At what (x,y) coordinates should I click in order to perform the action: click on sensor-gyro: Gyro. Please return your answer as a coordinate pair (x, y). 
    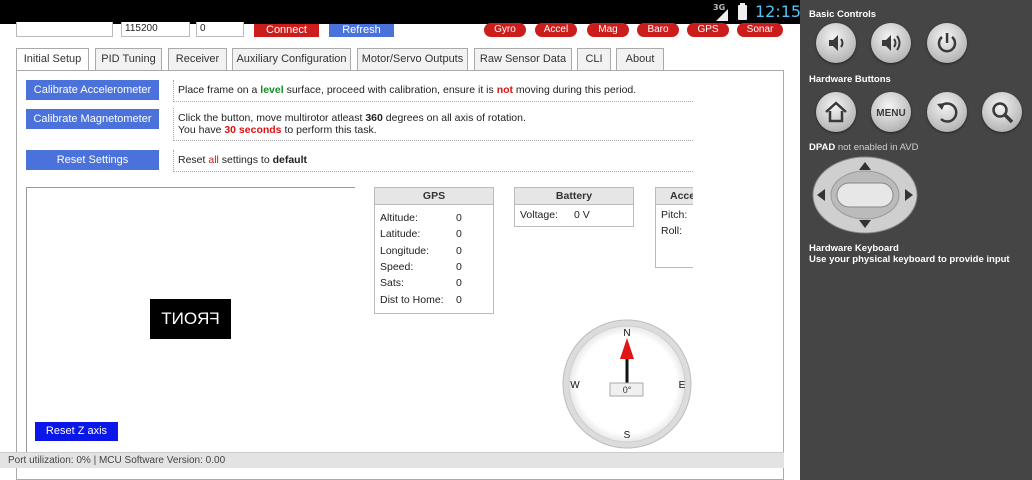
    Looking at the image, I should click on (505, 30).